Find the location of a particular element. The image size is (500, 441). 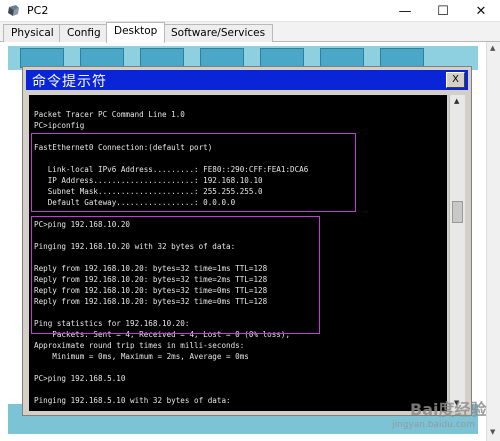

tab-desktop: Desktop is located at coordinates (136, 32).